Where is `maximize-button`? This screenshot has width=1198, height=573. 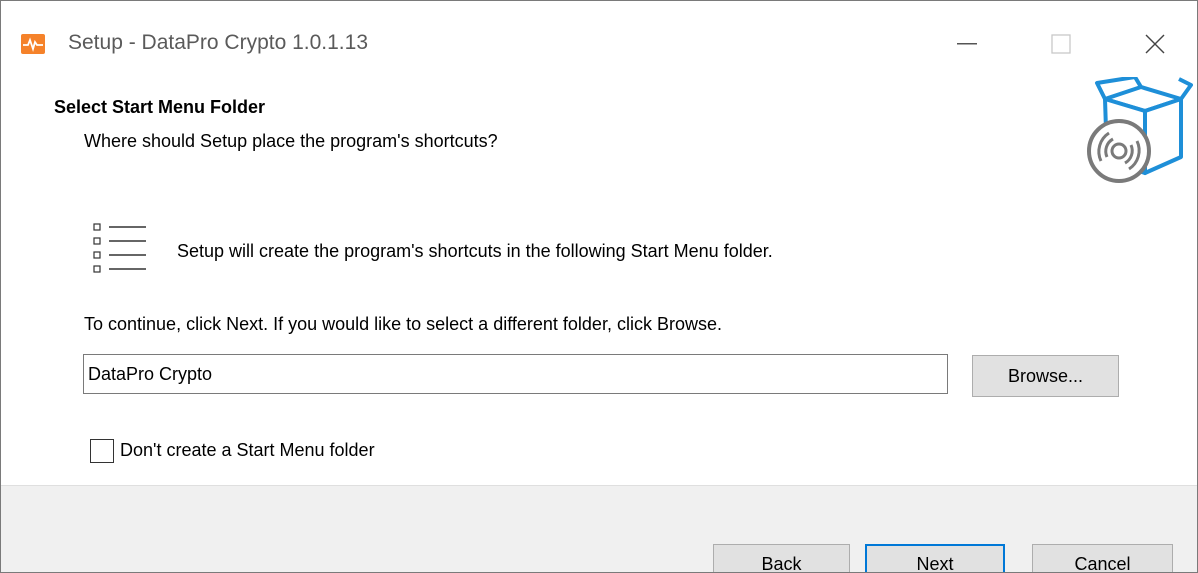 maximize-button is located at coordinates (1061, 43).